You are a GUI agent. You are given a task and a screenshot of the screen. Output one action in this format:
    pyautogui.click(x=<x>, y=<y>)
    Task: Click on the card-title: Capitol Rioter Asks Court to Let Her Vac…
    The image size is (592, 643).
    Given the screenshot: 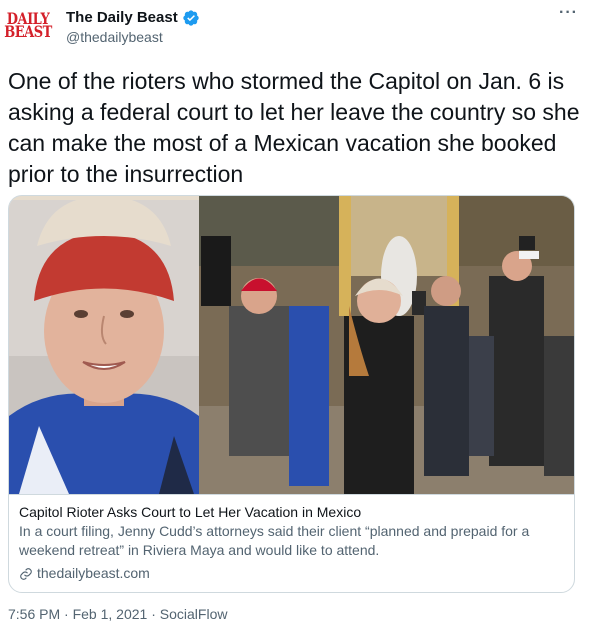 What is the action you would take?
    pyautogui.click(x=292, y=512)
    